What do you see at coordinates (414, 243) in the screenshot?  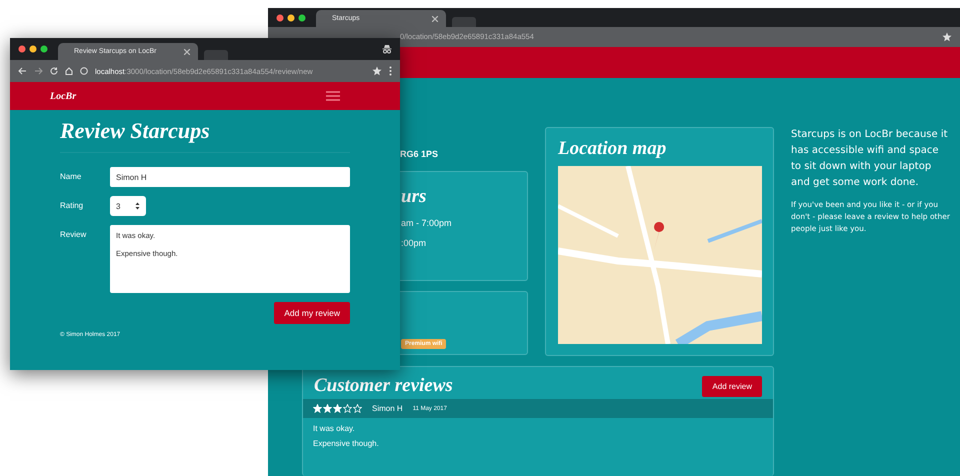 I see `hours-line: :00pm` at bounding box center [414, 243].